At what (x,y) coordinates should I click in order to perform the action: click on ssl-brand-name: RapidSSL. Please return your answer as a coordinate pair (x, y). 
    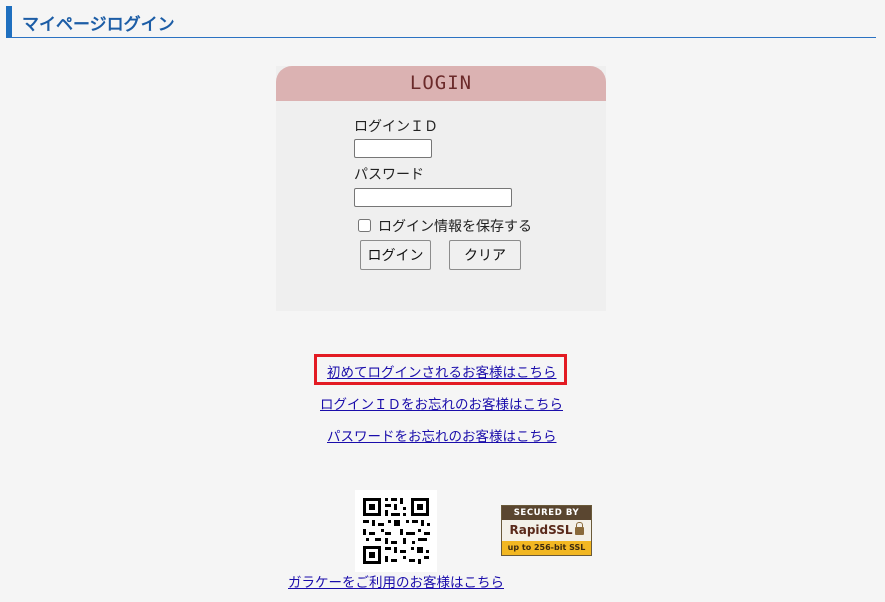
    Looking at the image, I should click on (541, 530).